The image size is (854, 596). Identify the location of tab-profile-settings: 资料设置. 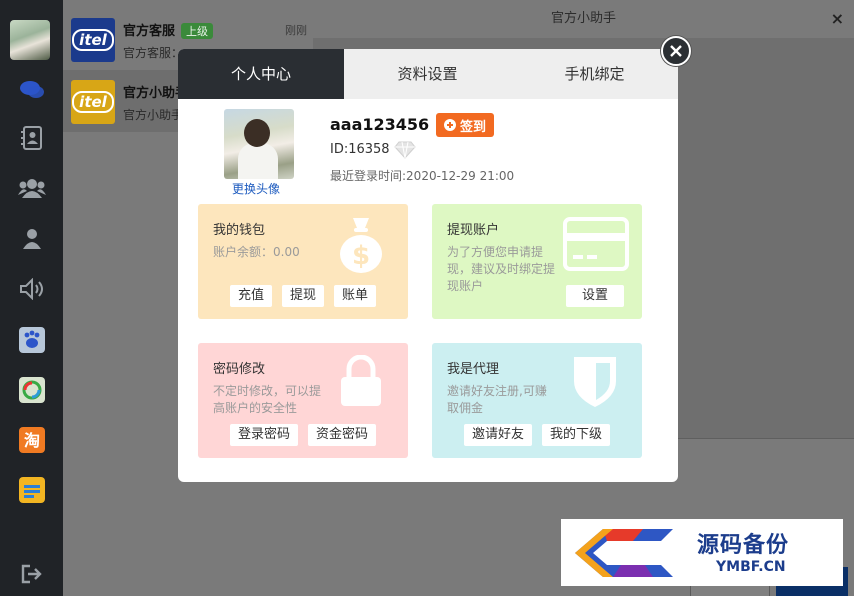
(427, 74).